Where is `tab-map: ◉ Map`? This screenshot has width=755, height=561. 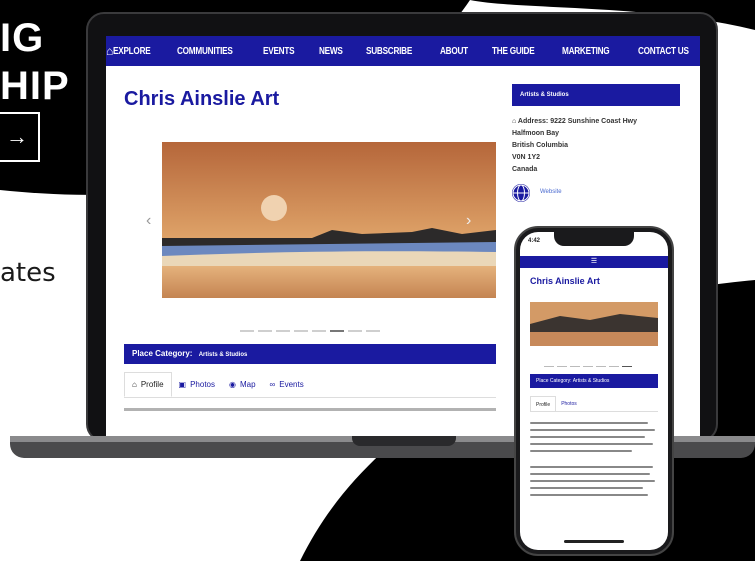 tab-map: ◉ Map is located at coordinates (242, 384).